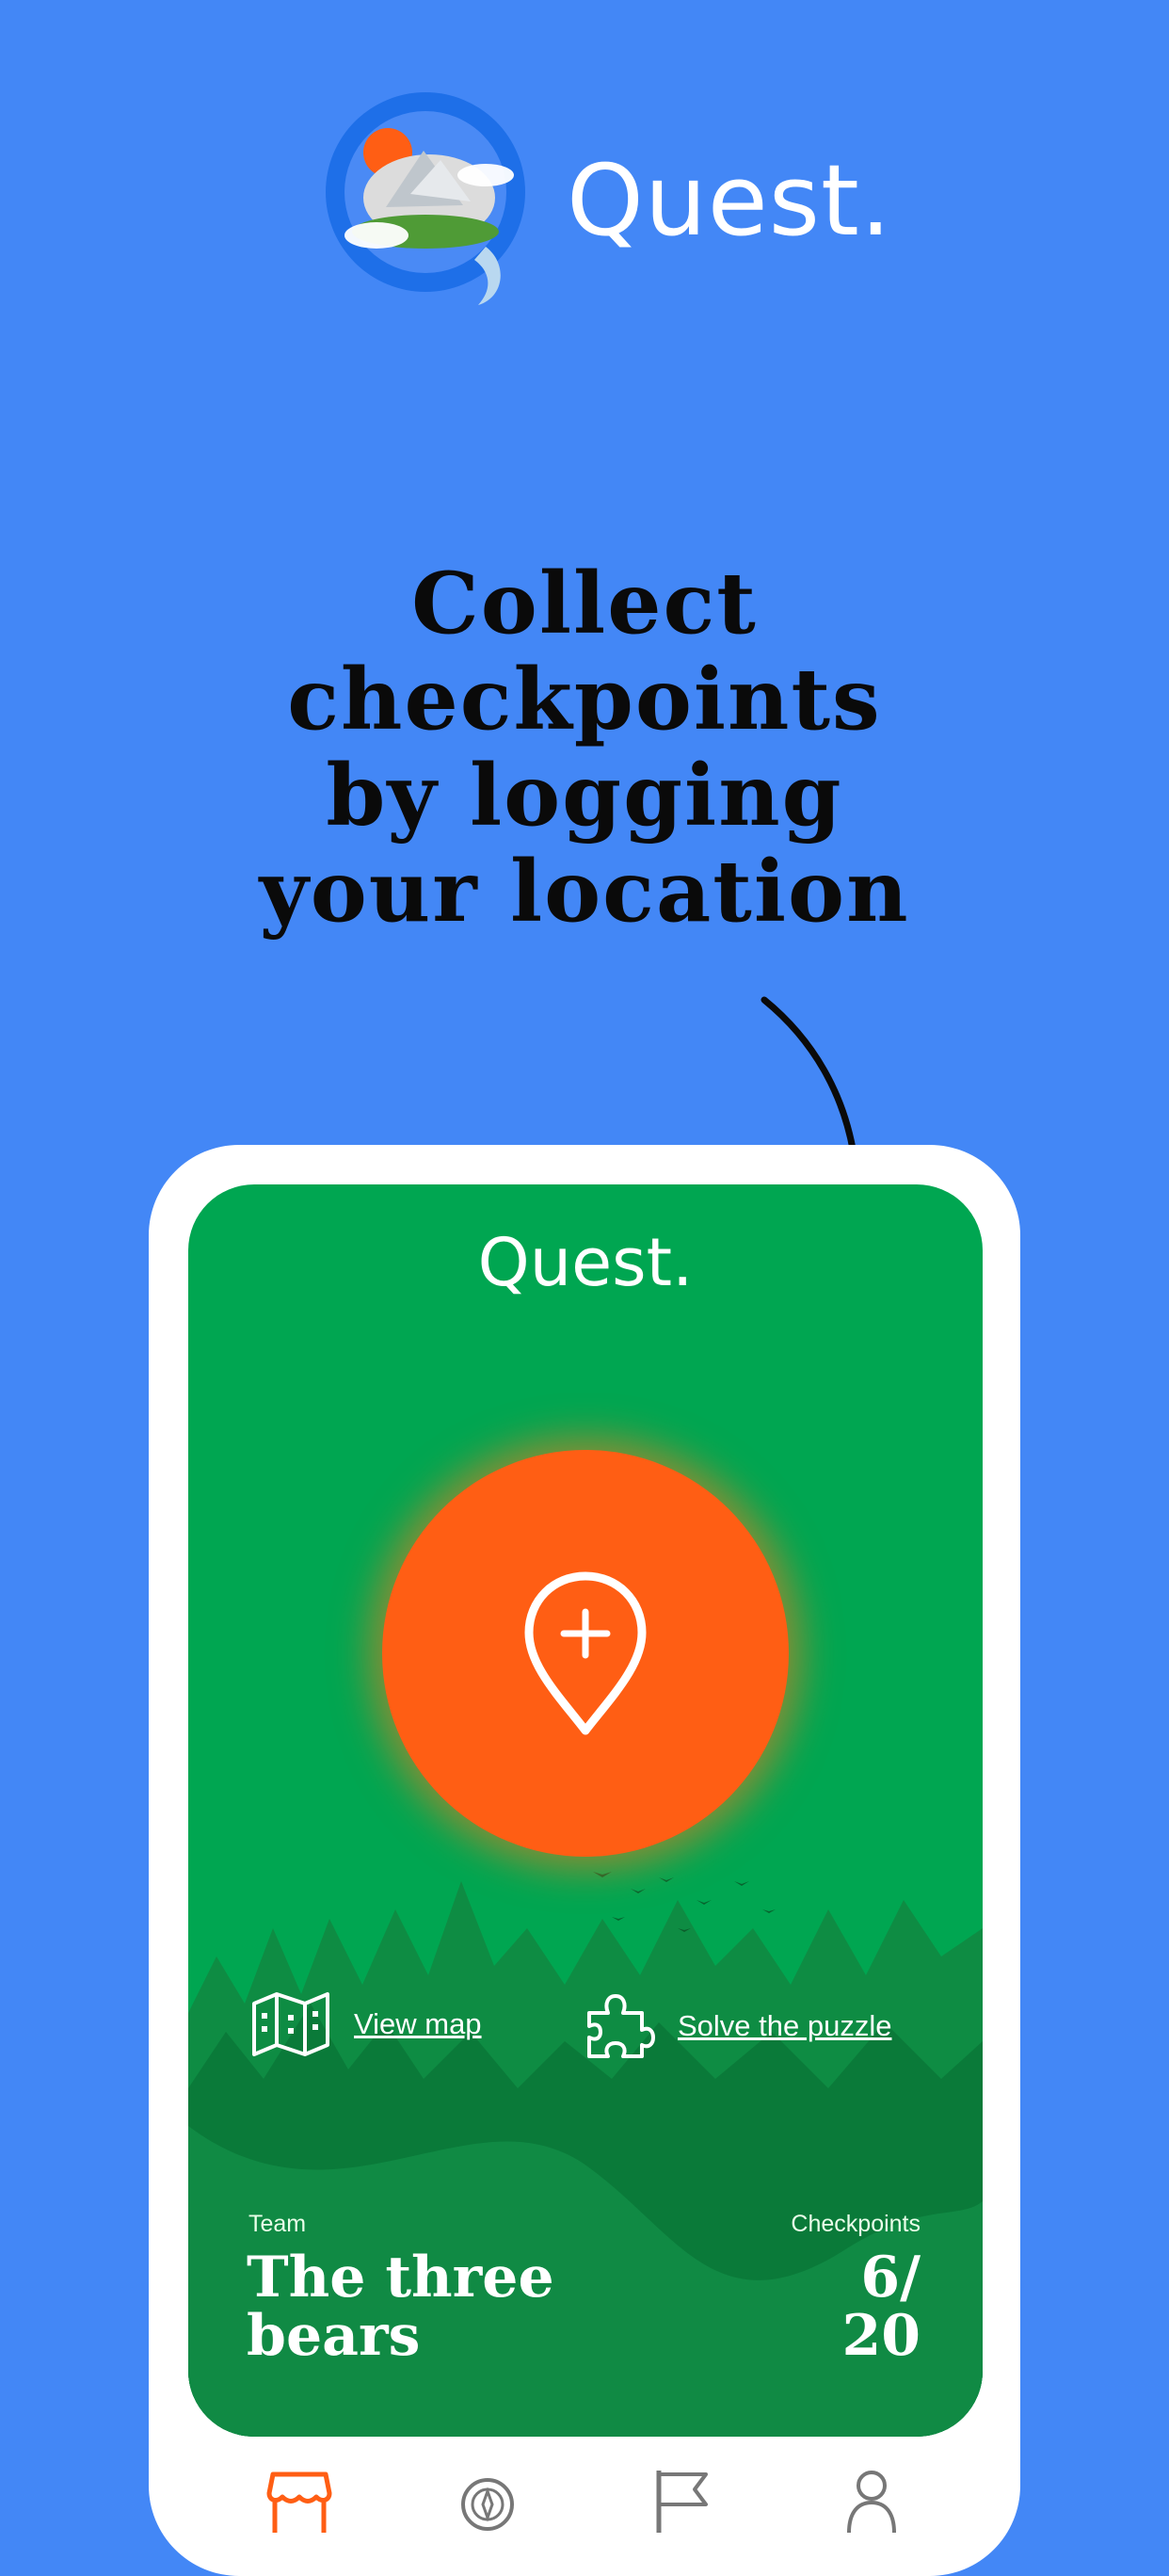 Image resolution: width=1169 pixels, height=2576 pixels. I want to click on nav-profile, so click(872, 2499).